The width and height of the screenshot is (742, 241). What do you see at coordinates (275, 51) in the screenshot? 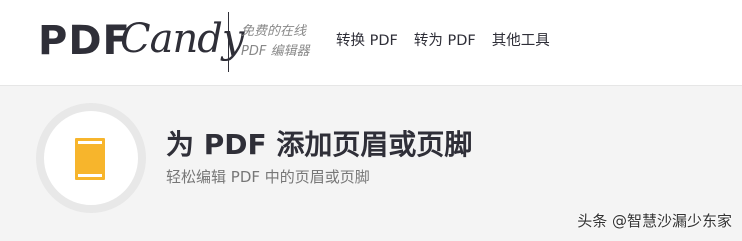
I see `tagline-line-2: PDF 编辑器` at bounding box center [275, 51].